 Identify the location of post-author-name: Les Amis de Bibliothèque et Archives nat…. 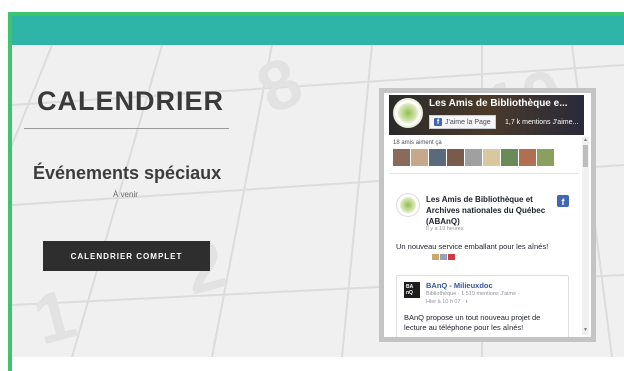
(491, 210).